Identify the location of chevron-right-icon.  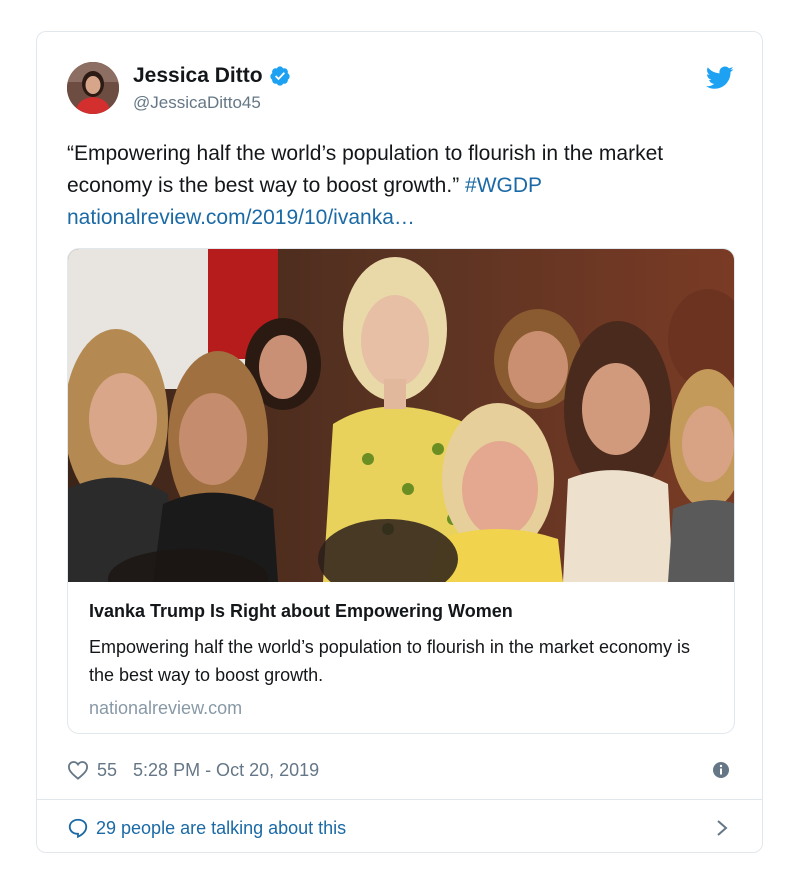
(722, 828).